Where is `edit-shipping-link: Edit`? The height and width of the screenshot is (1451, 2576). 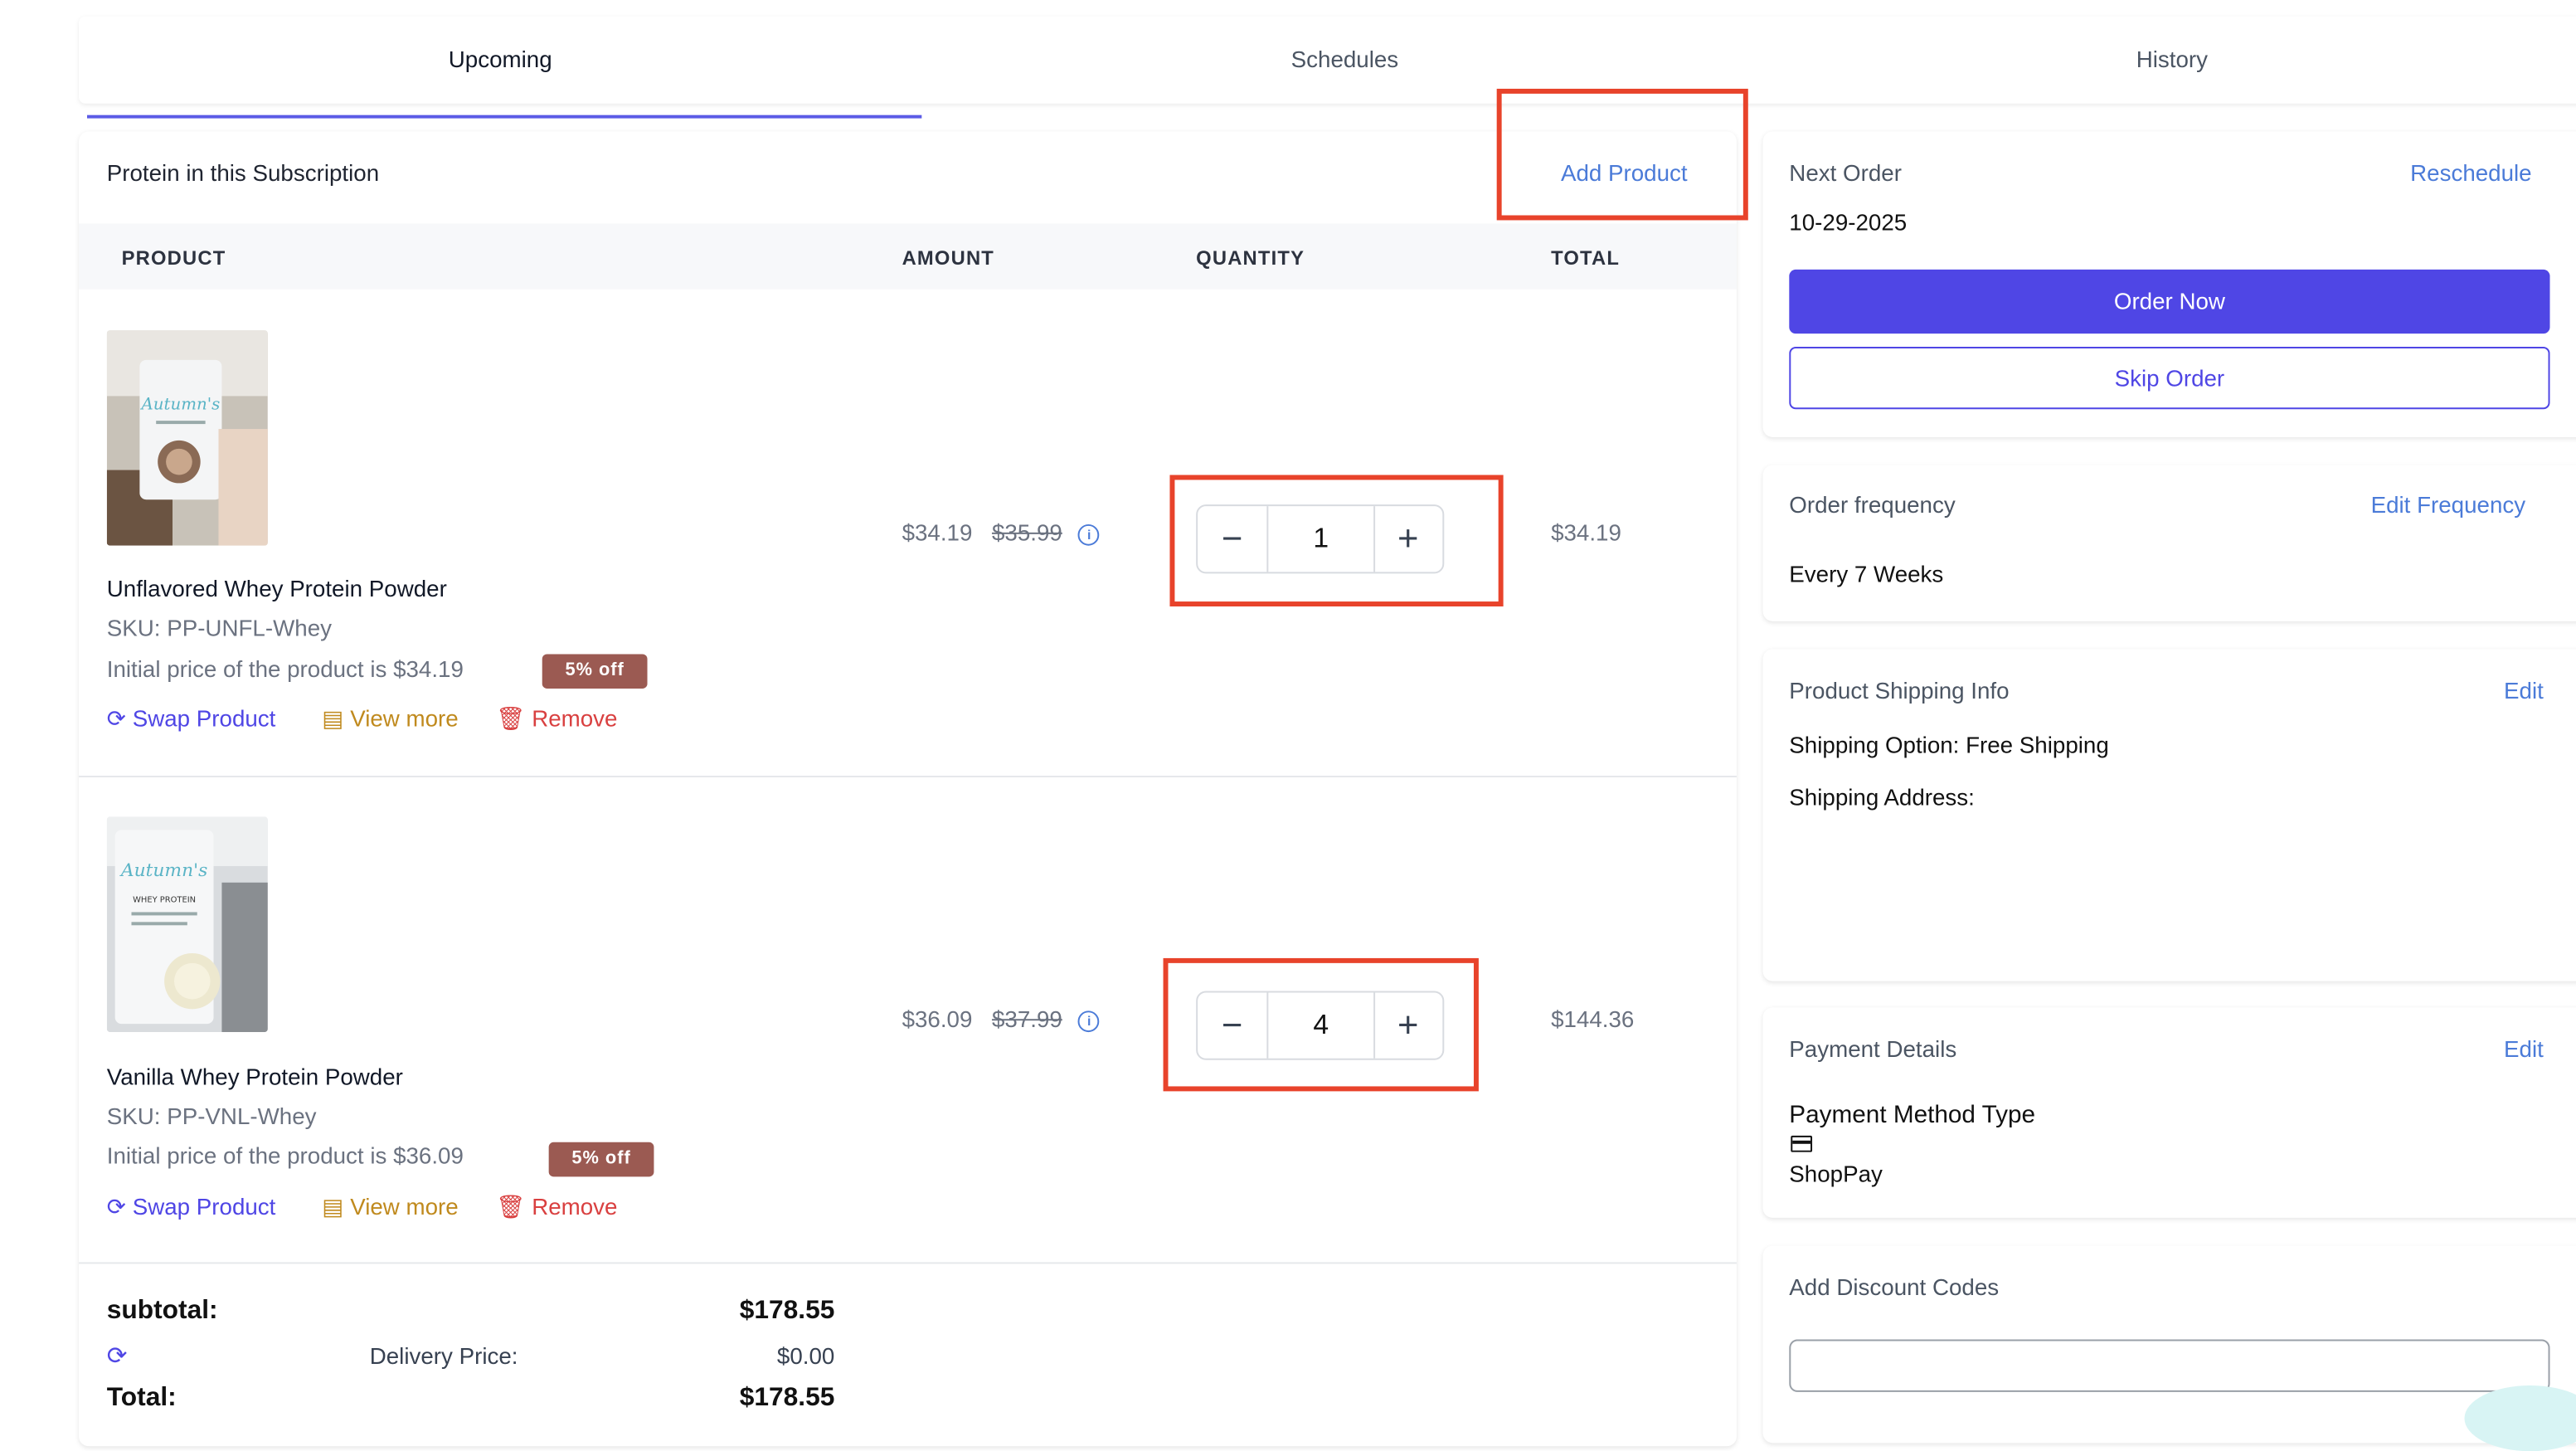 edit-shipping-link: Edit is located at coordinates (2524, 690).